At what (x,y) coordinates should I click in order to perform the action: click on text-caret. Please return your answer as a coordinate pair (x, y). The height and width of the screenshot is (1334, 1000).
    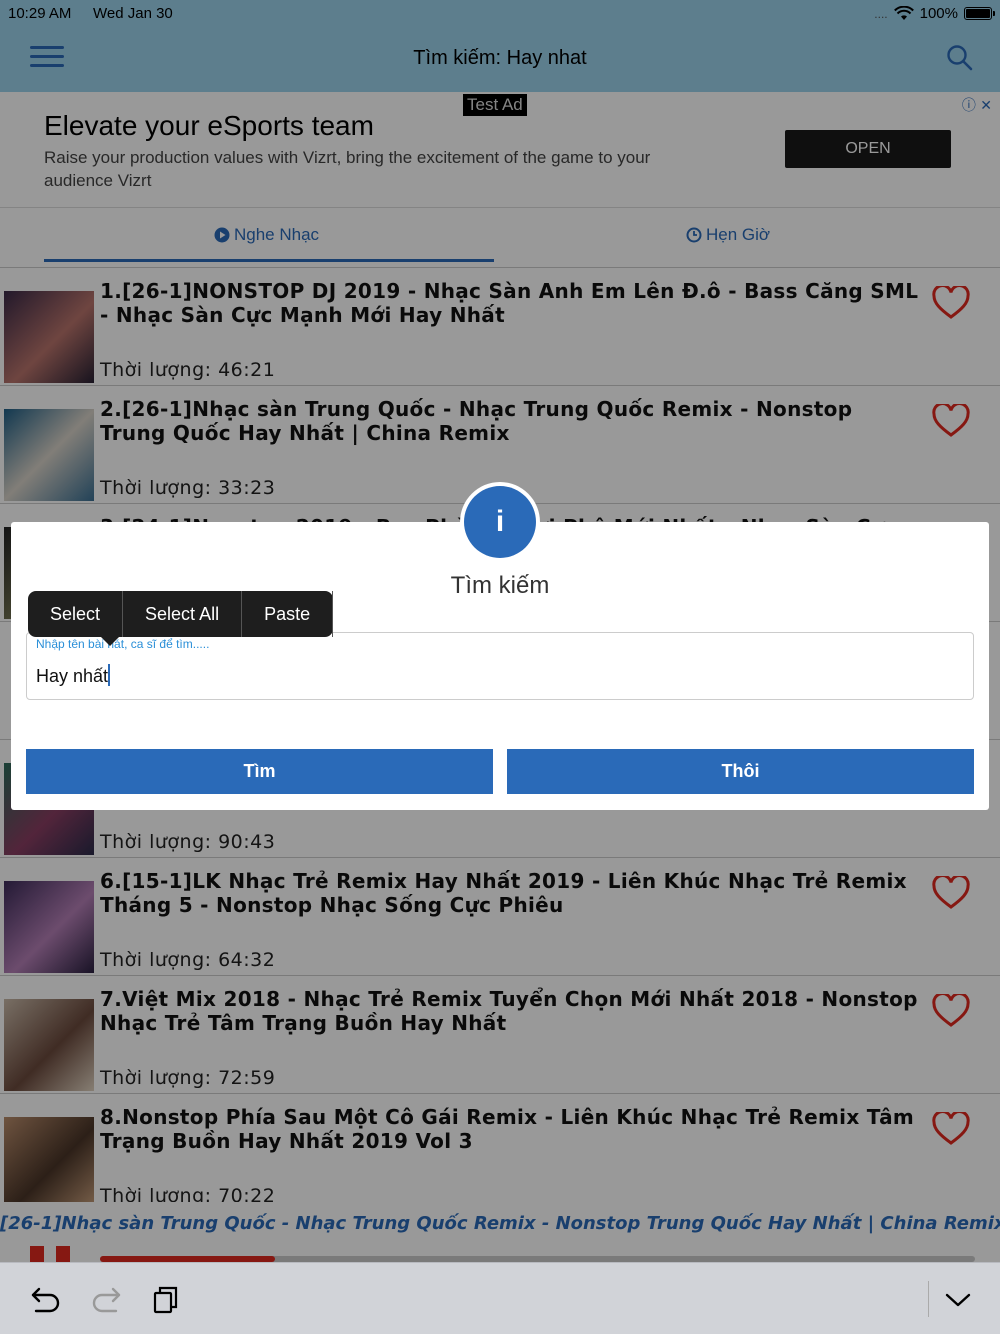
    Looking at the image, I should click on (109, 675).